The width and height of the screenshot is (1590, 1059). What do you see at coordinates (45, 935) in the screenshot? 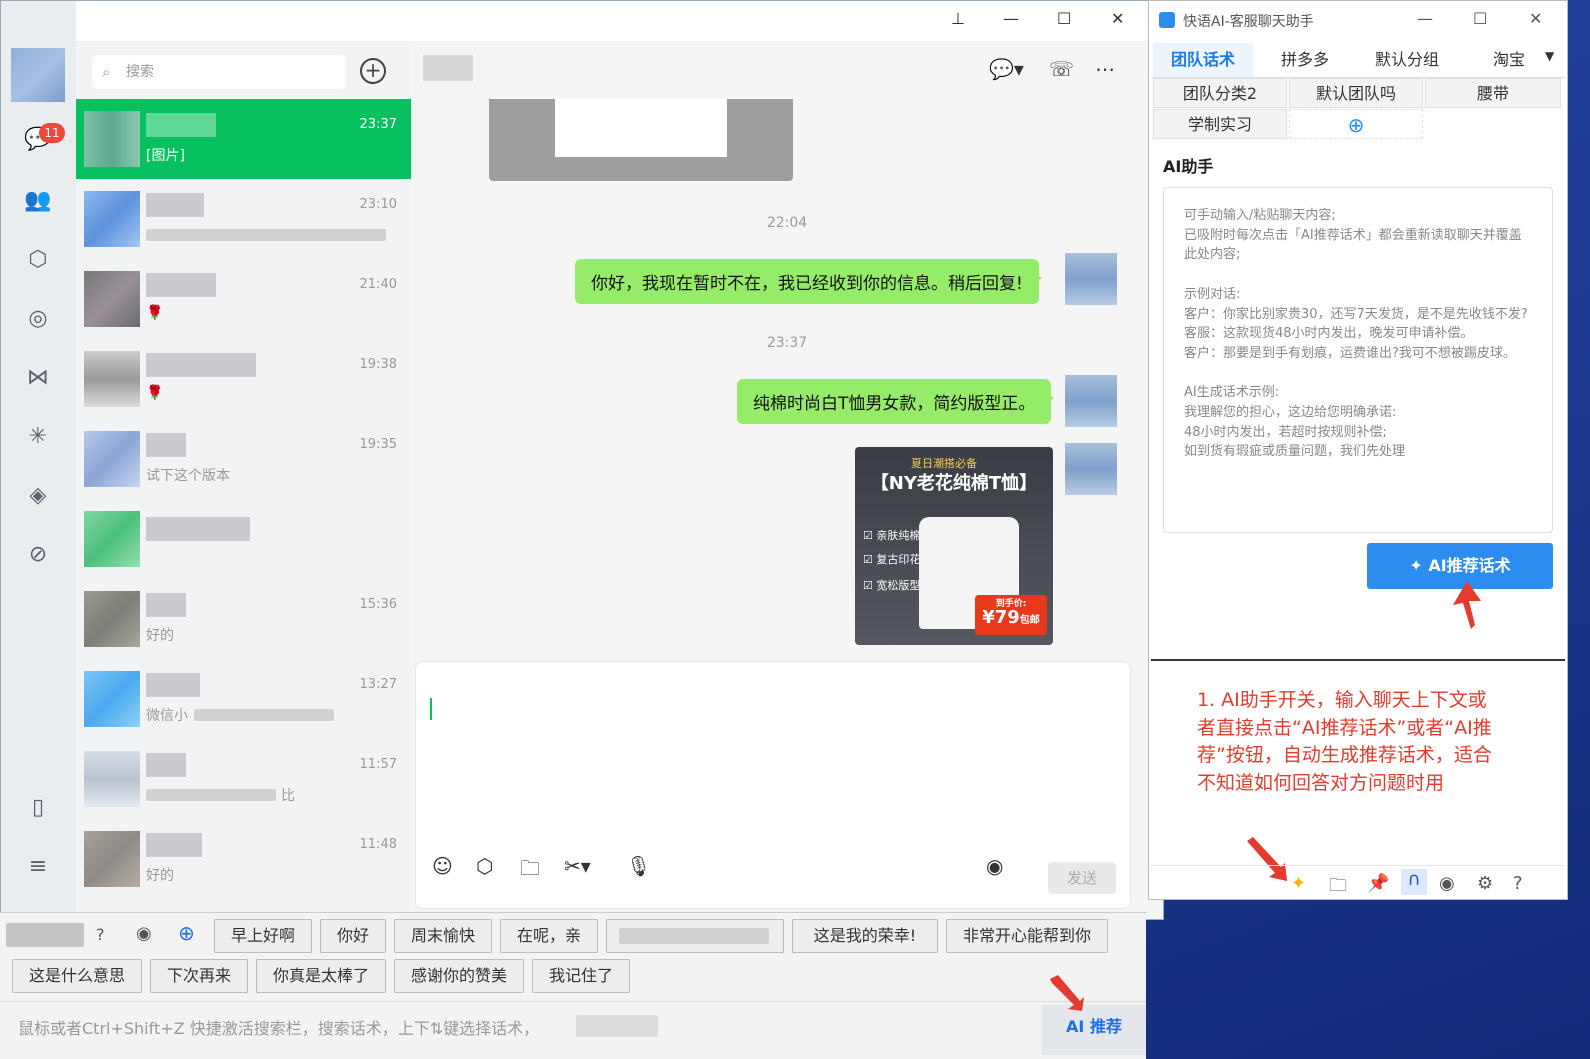
I see `group-selector` at bounding box center [45, 935].